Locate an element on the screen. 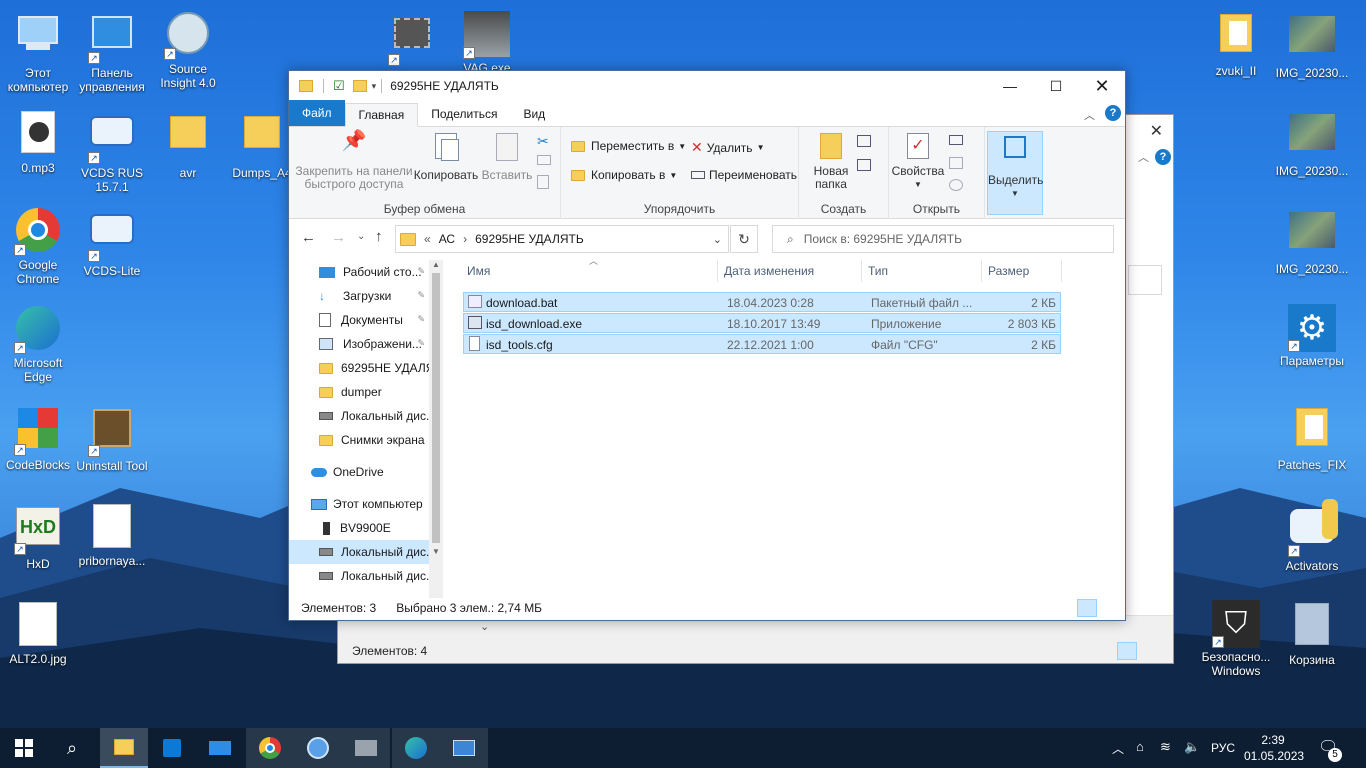 The width and height of the screenshot is (1366, 768). network-icon: ⌂ is located at coordinates (1140, 746).